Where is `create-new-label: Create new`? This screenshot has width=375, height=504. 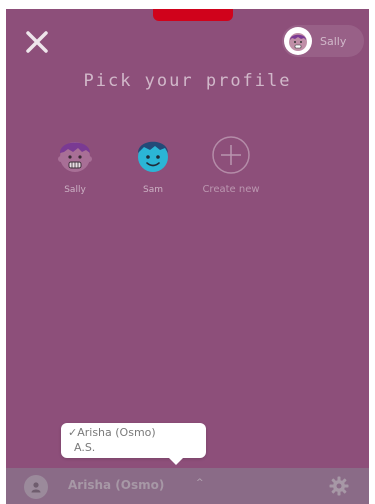 create-new-label: Create new is located at coordinates (231, 189).